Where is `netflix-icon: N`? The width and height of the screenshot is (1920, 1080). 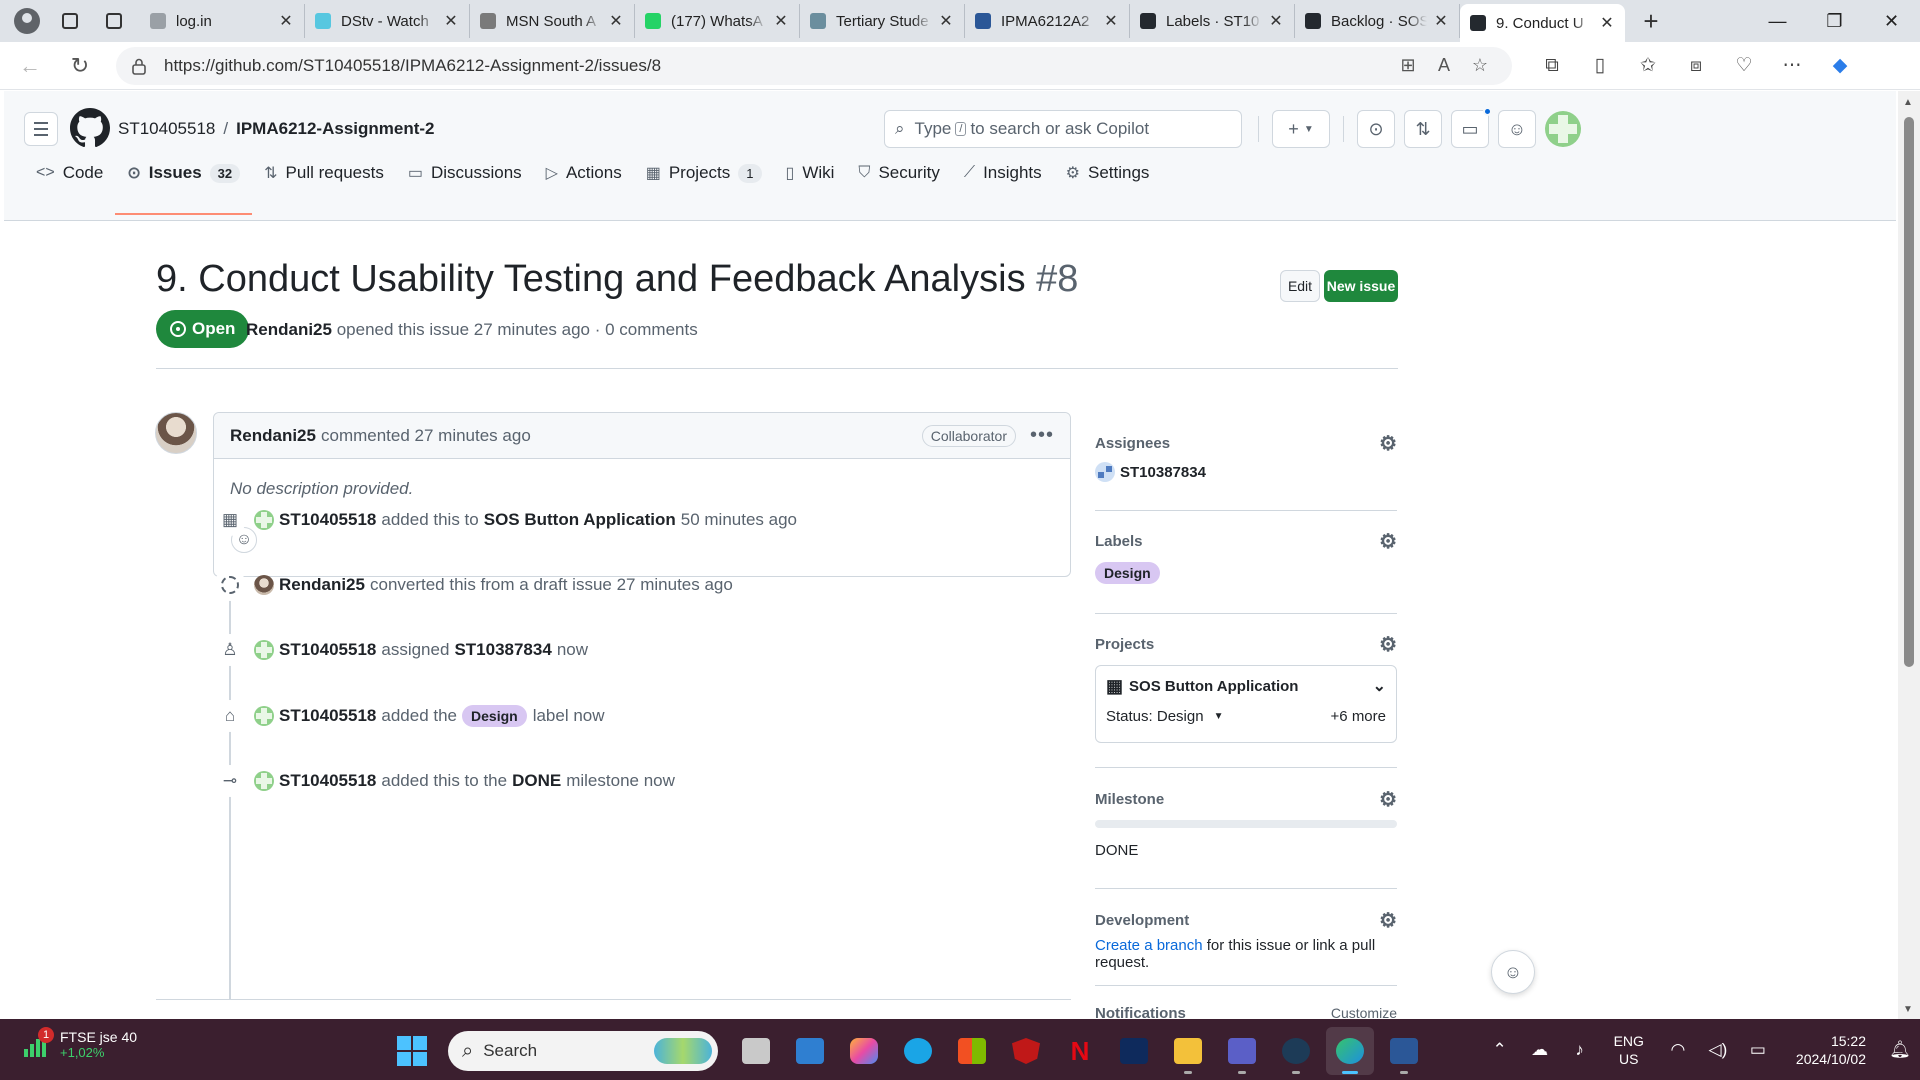
netflix-icon: N is located at coordinates (1080, 1051).